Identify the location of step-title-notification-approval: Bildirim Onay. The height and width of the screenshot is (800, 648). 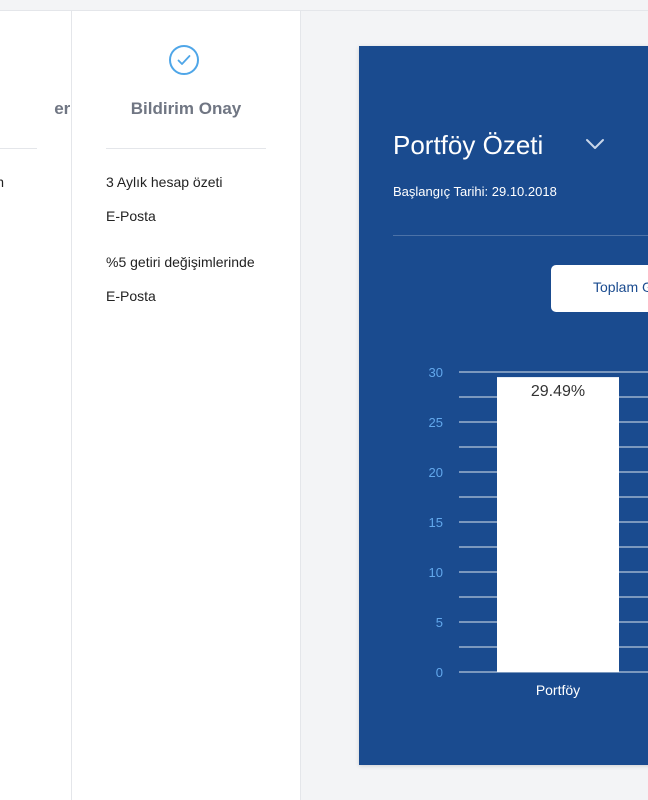
(186, 108).